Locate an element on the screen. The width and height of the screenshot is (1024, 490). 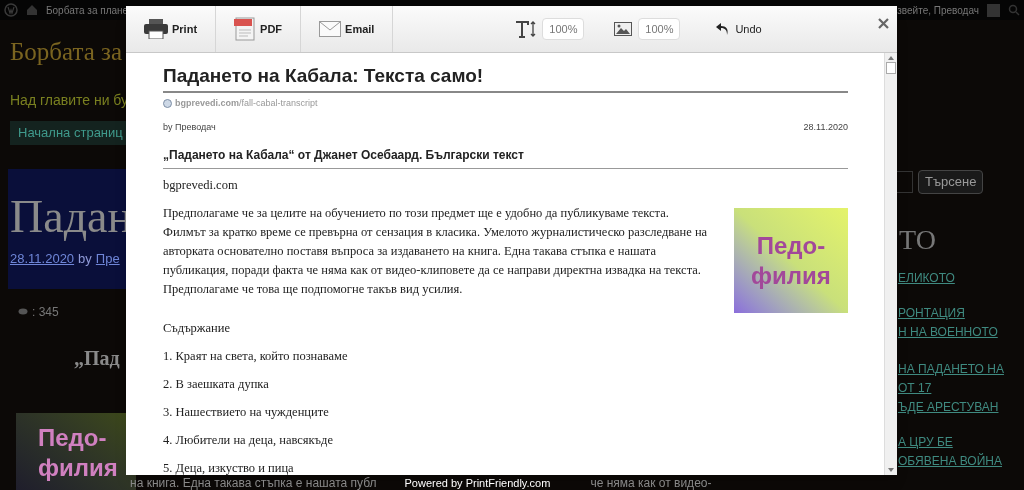
sidebar-link: РОНТАЦИЯ is located at coordinates (961, 313).